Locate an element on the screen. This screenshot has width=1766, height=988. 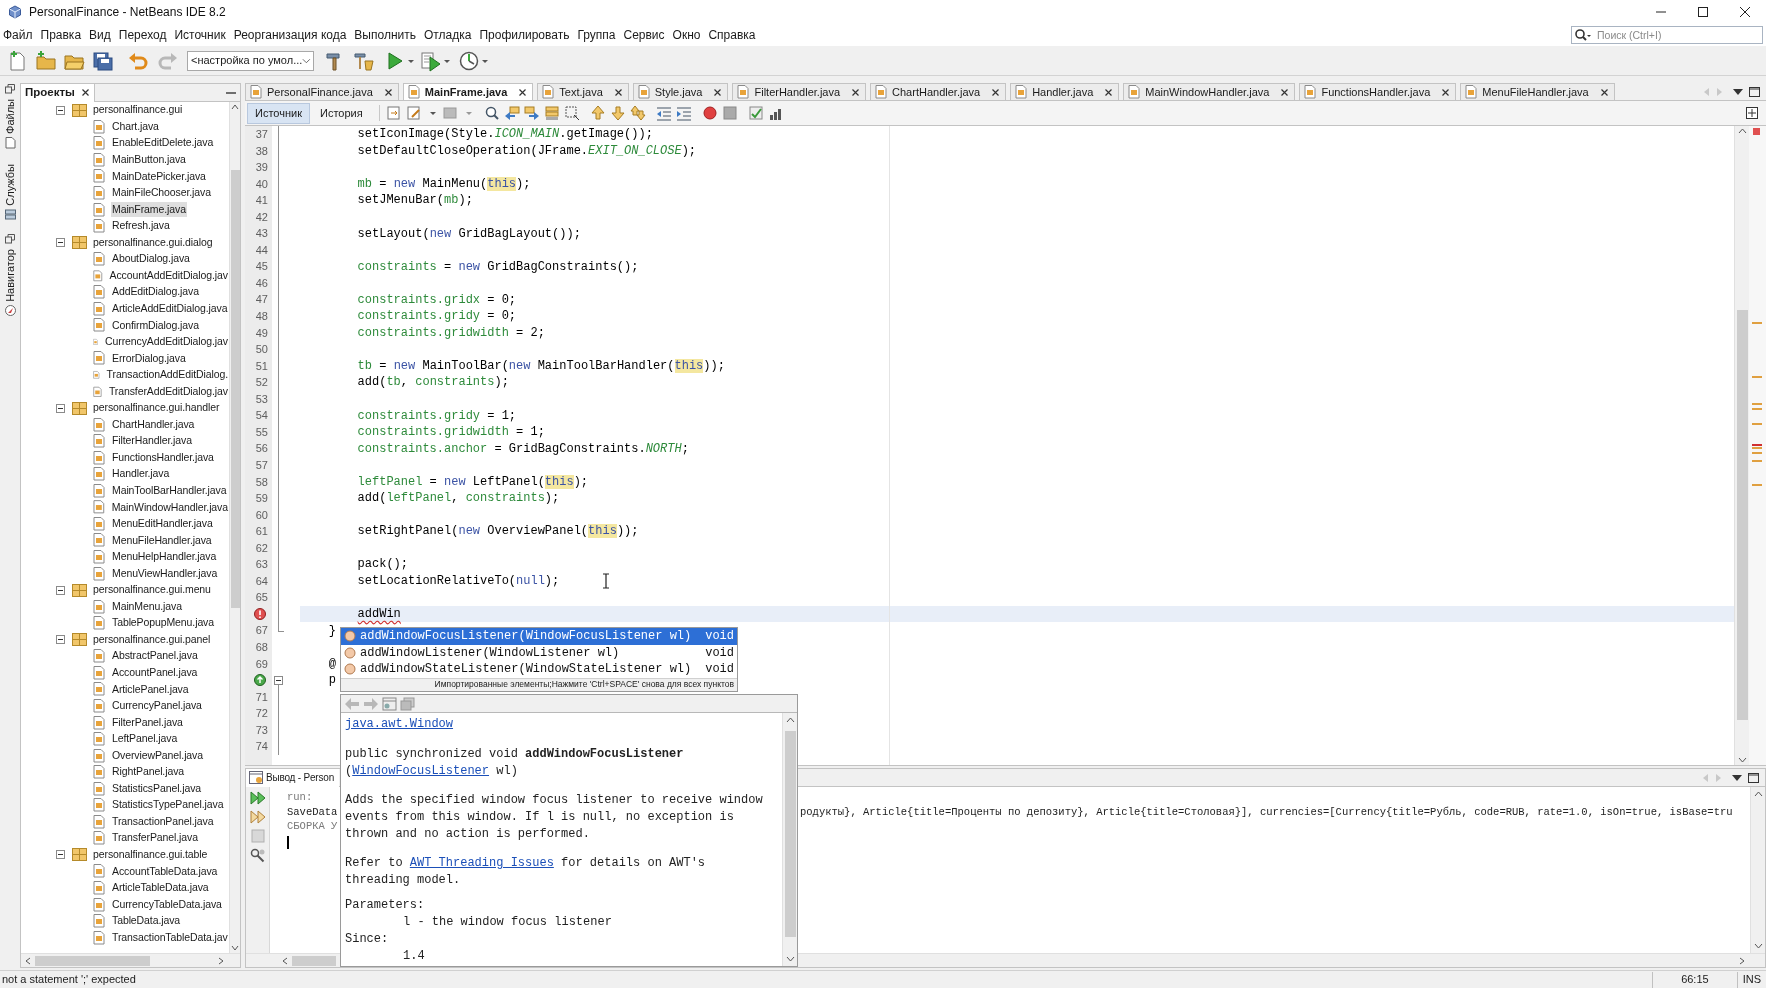
copy-icon is located at coordinates (407, 703).